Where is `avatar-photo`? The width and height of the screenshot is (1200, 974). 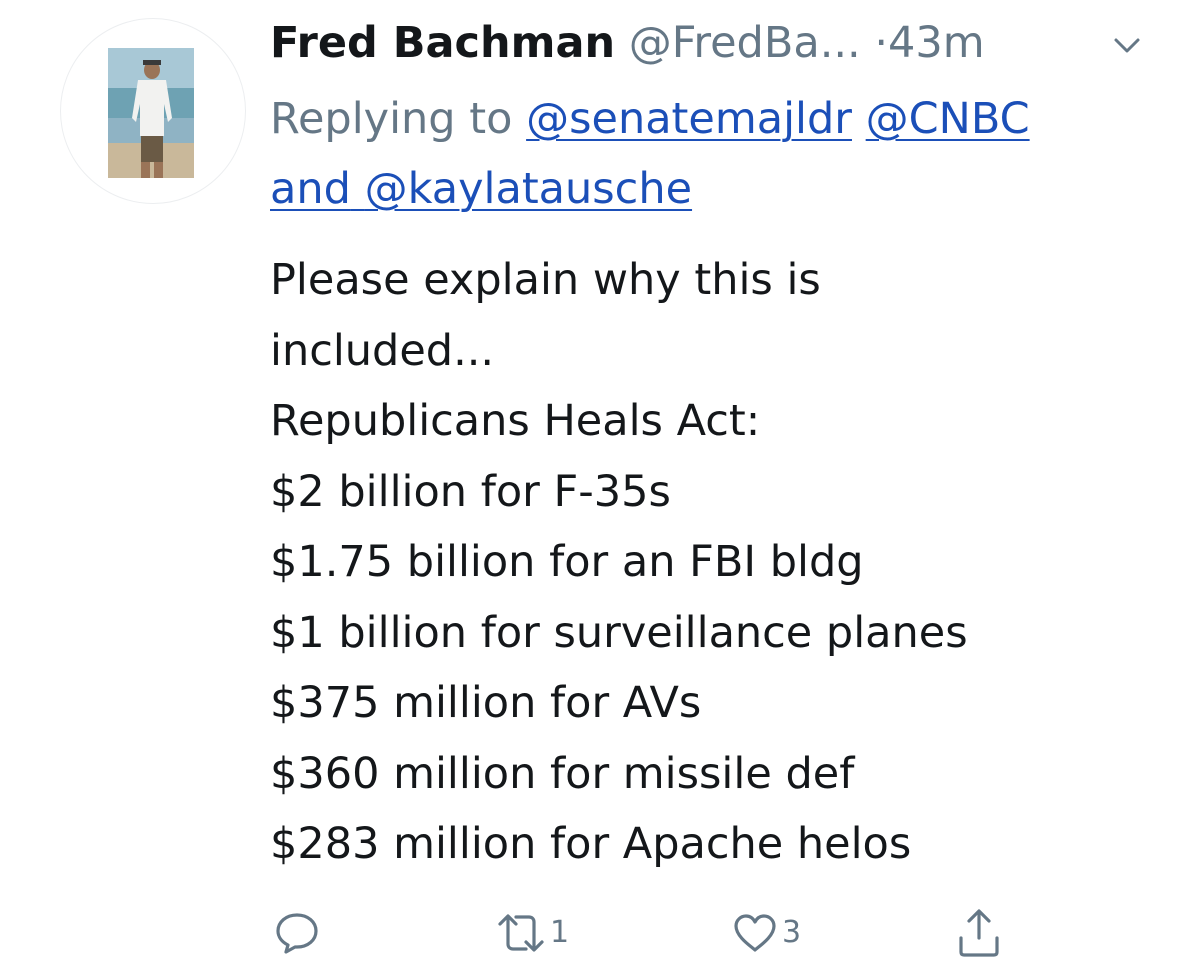
avatar-photo is located at coordinates (151, 113).